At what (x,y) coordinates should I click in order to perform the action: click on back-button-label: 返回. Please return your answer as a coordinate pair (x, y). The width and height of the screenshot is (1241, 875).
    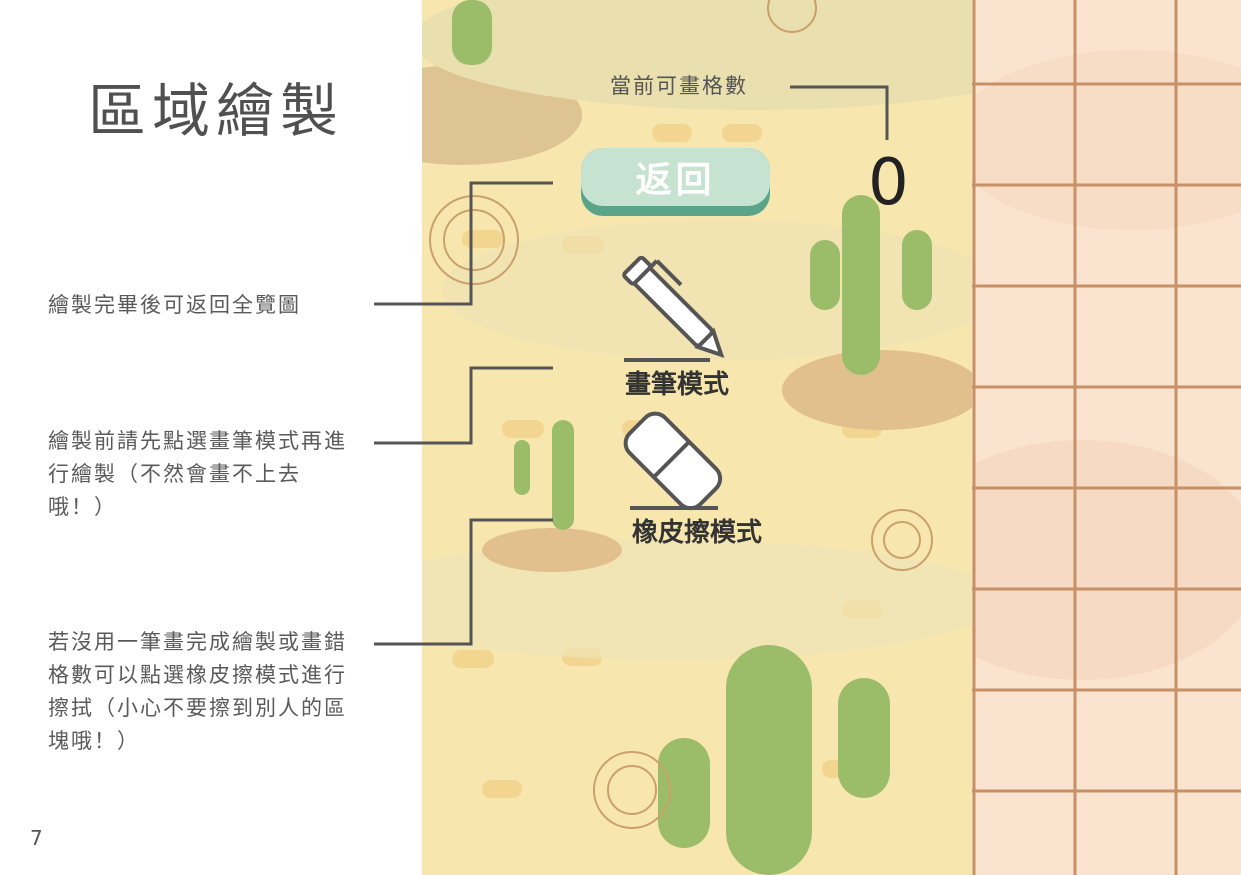
    Looking at the image, I should click on (675, 180).